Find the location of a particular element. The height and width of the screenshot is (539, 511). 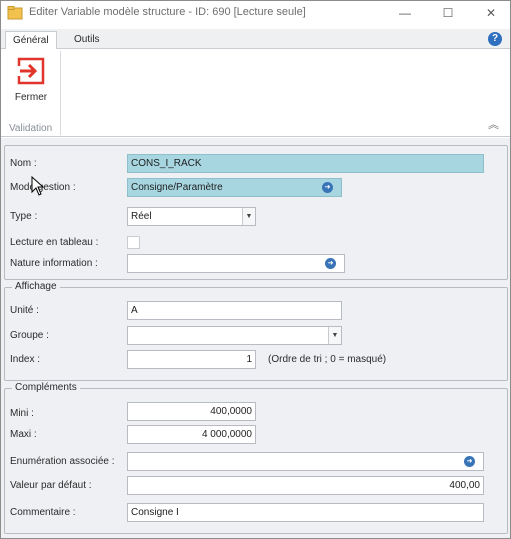

maximize-button: ☐ is located at coordinates (448, 13).